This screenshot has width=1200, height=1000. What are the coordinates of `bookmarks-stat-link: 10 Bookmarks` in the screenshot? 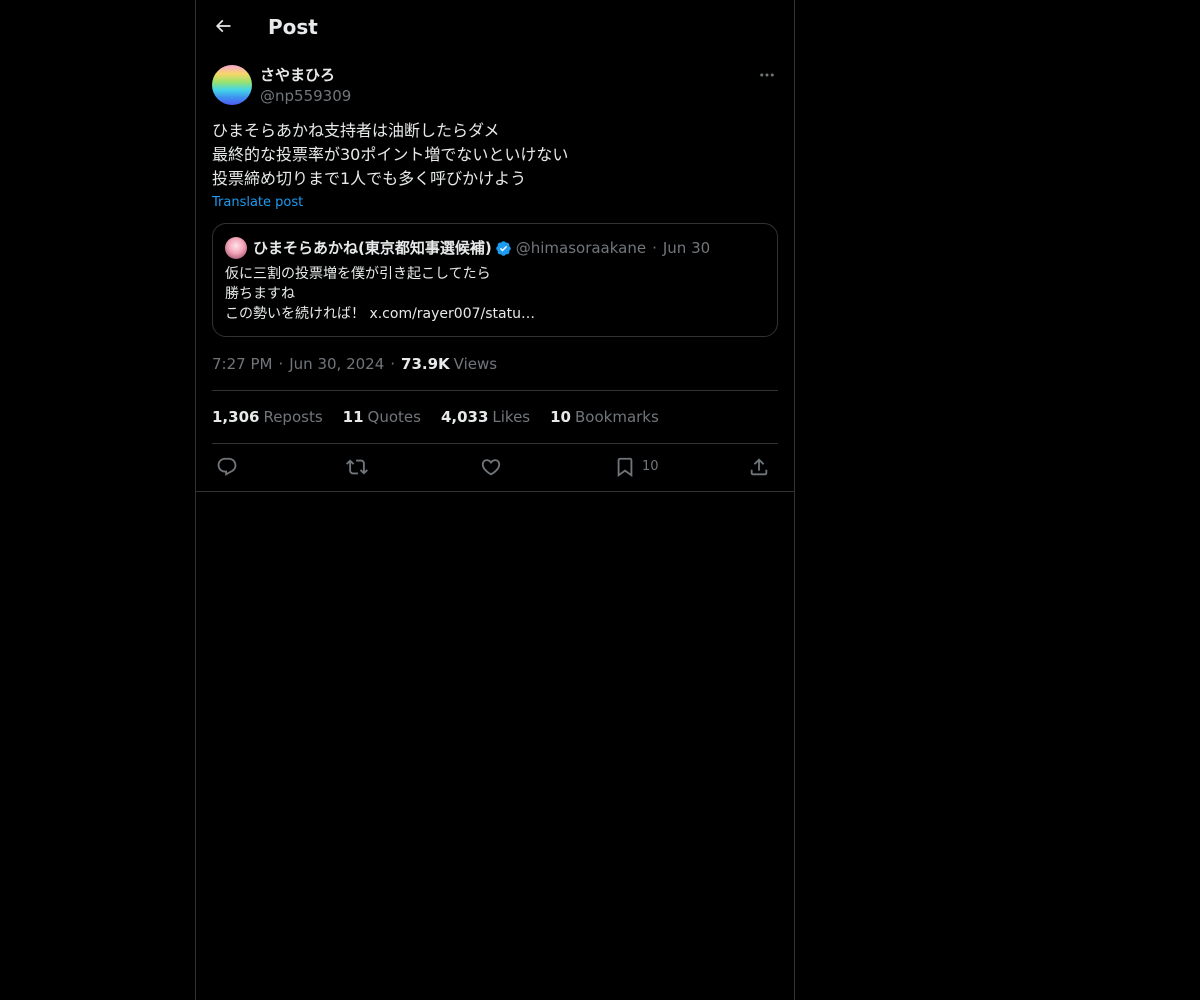 It's located at (604, 417).